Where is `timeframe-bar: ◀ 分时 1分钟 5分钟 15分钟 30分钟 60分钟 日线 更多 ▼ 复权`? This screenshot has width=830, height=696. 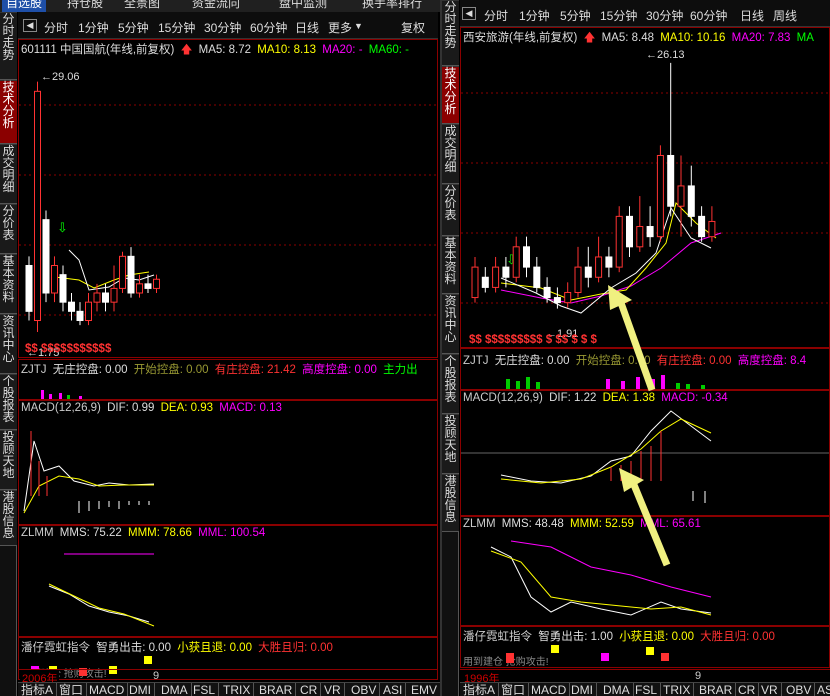
timeframe-bar: ◀ 分时 1分钟 5分钟 15分钟 30分钟 60分钟 日线 更多 ▼ 复权 is located at coordinates (228, 25).